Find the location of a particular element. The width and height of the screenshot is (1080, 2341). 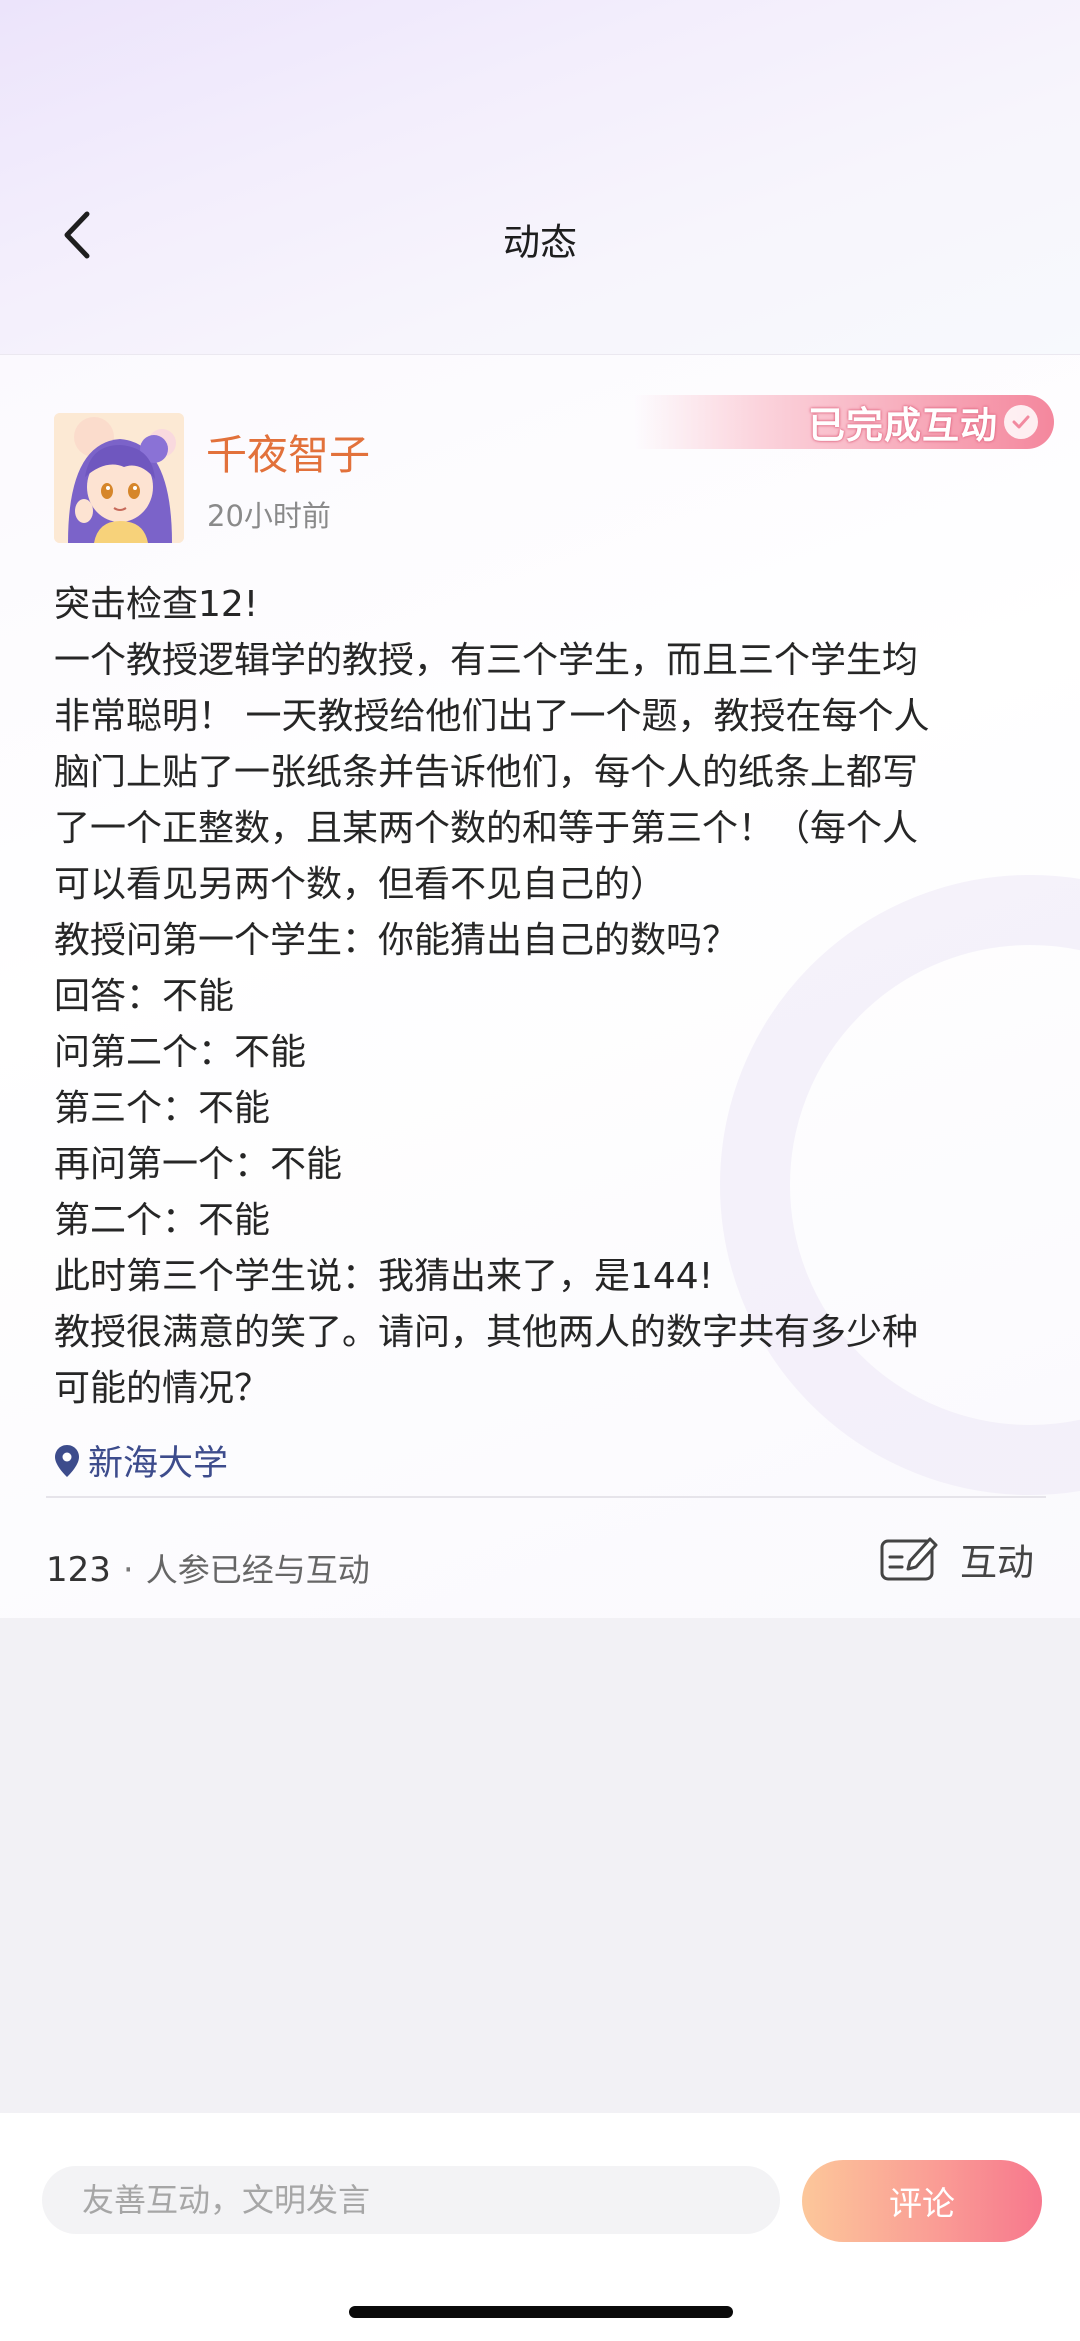

post-line: 教授问第一个学生：你能猜出自己的数吗？ is located at coordinates (396, 940).